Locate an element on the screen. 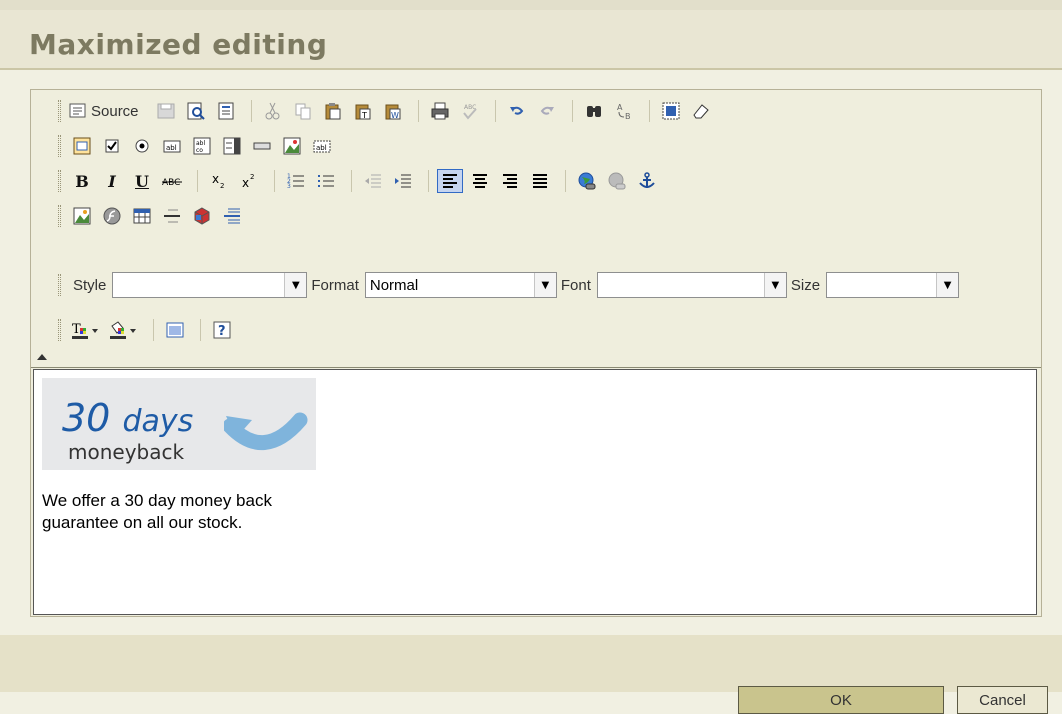 The height and width of the screenshot is (714, 1062). paste-text-button: T is located at coordinates (363, 111).